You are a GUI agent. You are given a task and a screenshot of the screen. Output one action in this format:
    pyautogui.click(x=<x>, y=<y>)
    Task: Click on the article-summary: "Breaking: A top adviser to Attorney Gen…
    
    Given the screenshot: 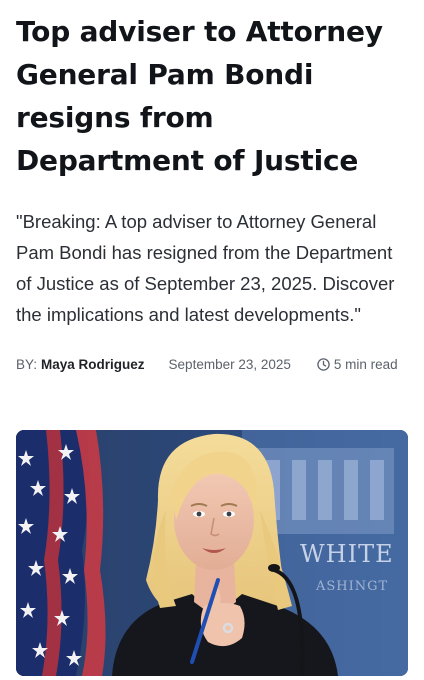 What is the action you would take?
    pyautogui.click(x=205, y=268)
    